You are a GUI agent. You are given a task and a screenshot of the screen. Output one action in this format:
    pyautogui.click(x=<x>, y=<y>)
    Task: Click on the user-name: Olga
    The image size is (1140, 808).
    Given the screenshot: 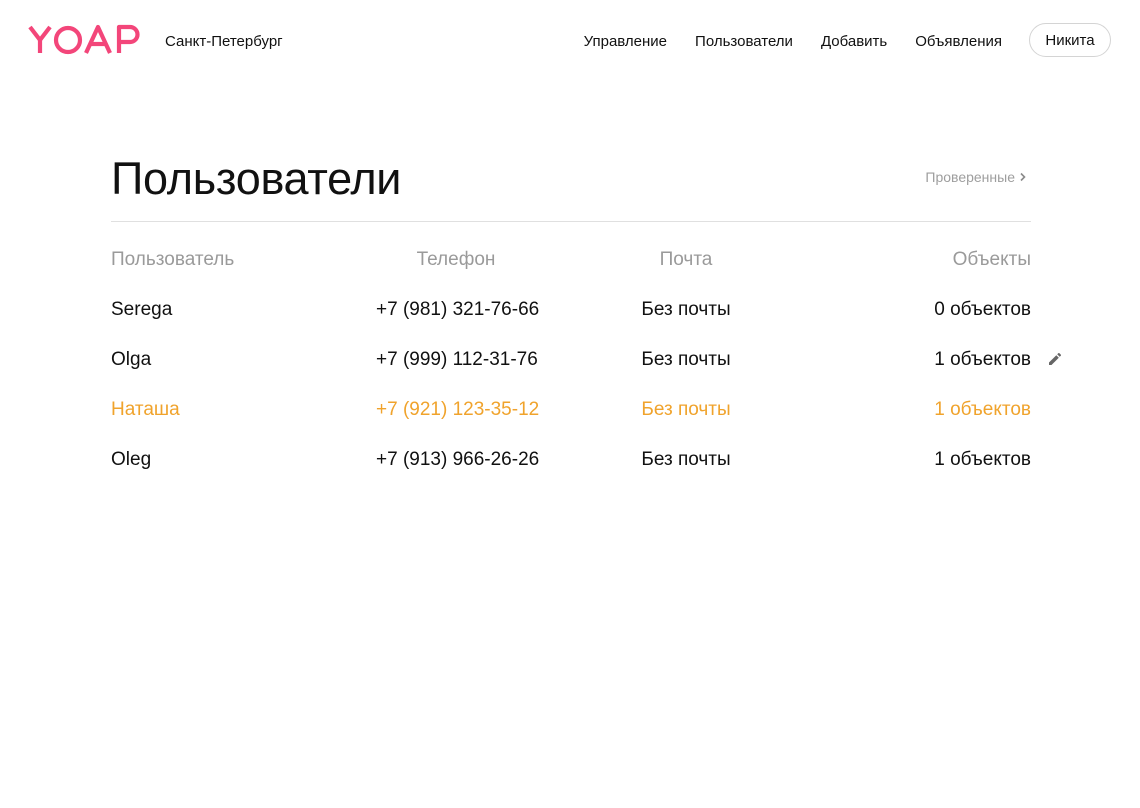 What is the action you would take?
    pyautogui.click(x=131, y=359)
    